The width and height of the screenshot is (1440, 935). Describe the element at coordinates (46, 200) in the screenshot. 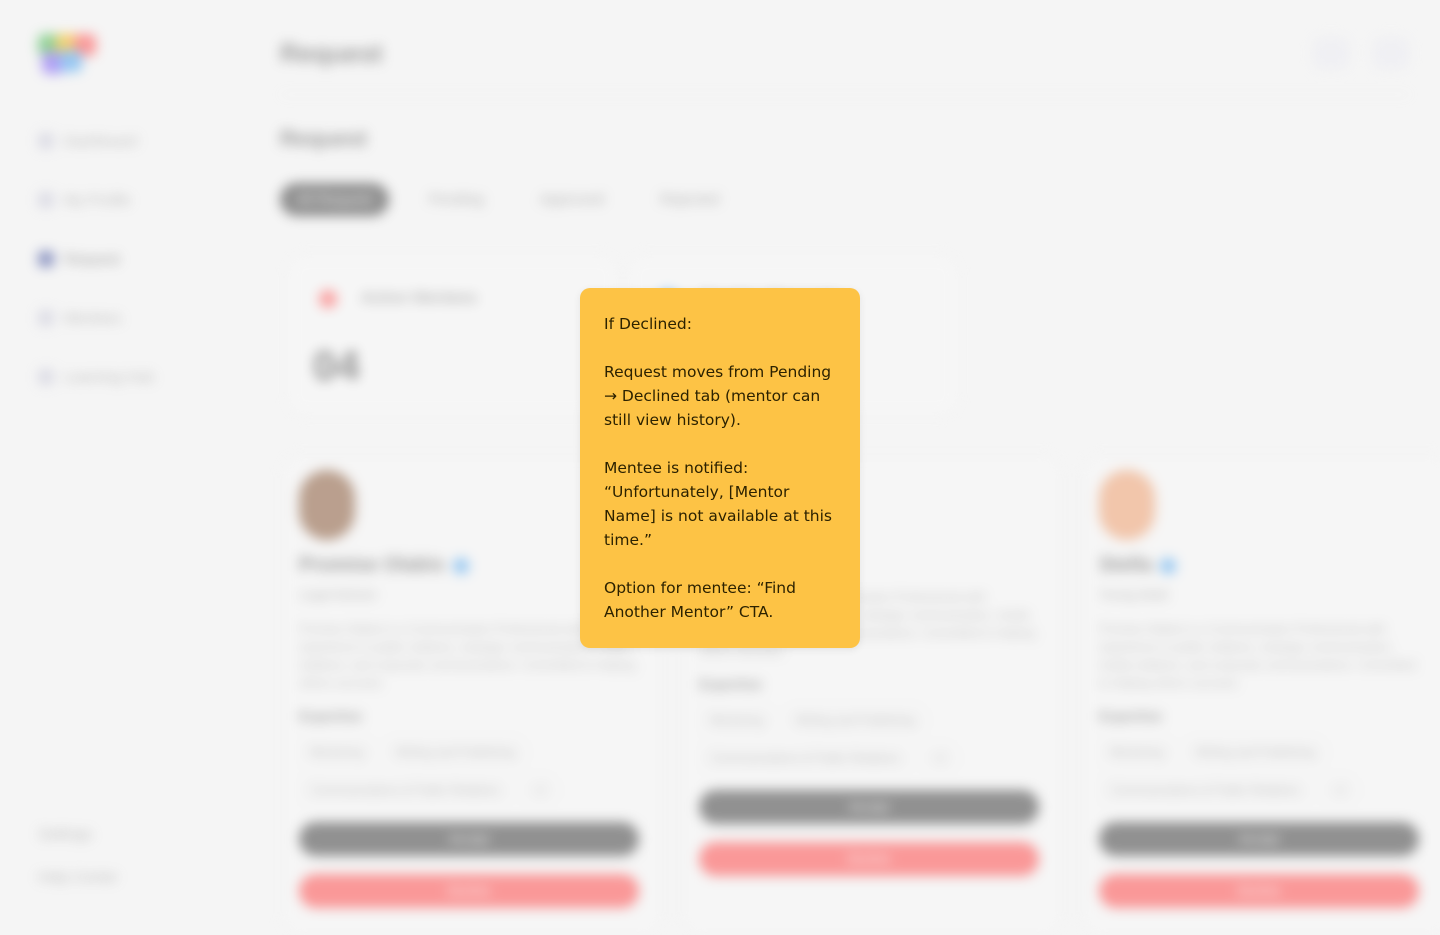

I see `profile-icon` at that location.